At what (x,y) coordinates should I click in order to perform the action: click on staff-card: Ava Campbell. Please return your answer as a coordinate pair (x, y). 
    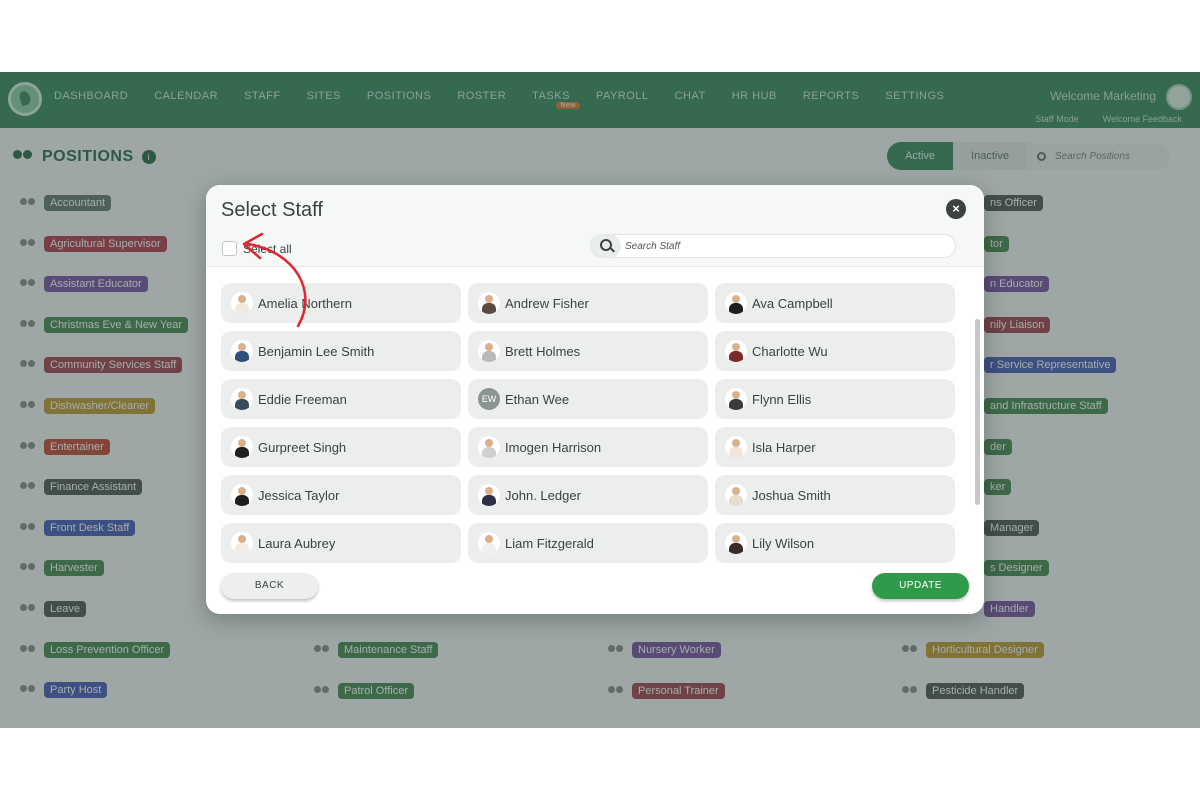
    Looking at the image, I should click on (835, 303).